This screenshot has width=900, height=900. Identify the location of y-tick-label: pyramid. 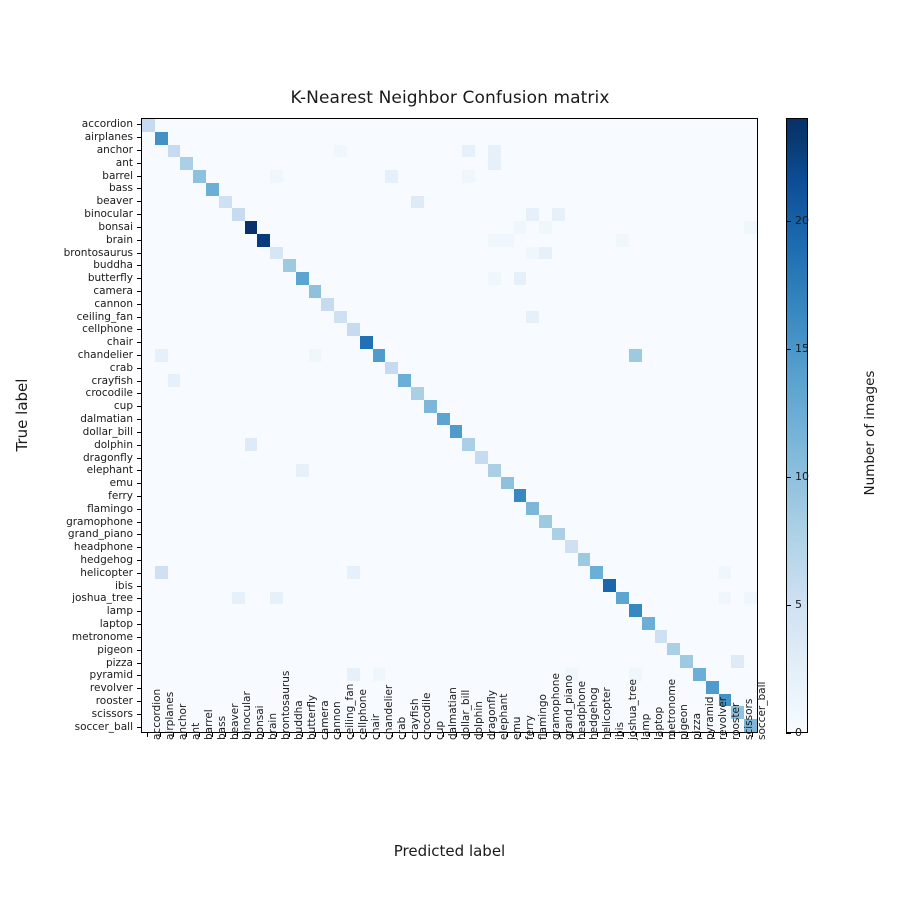
(111, 675).